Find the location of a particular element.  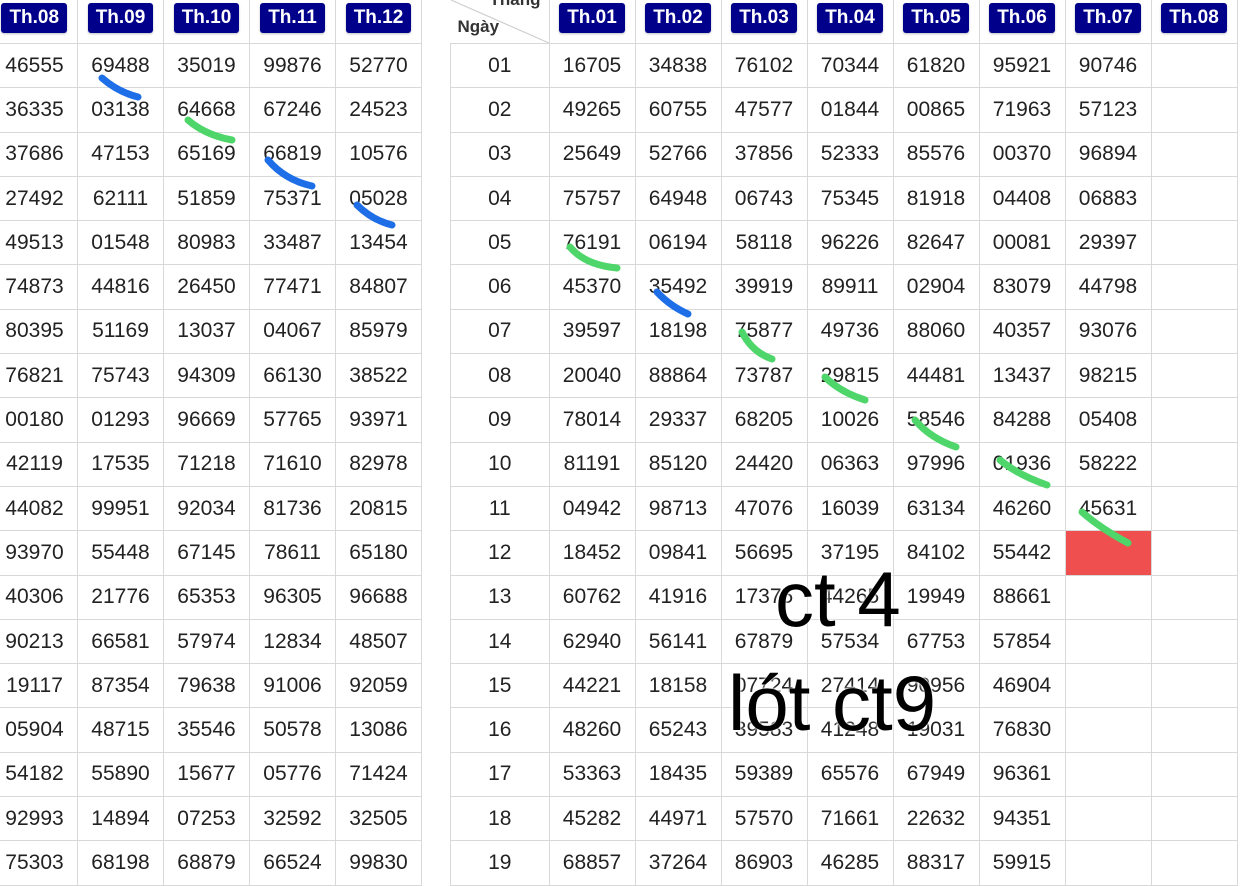

result-cell: 55442 is located at coordinates (1022, 553).